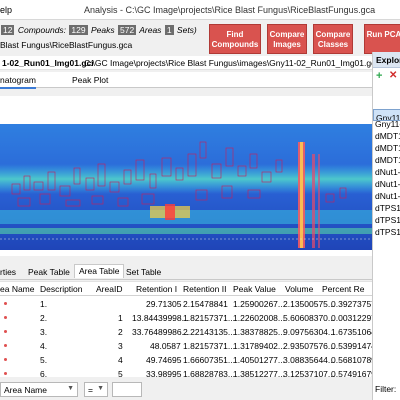  Describe the element at coordinates (96, 389) in the screenshot. I see `filter-operator-select: = ▼` at that location.